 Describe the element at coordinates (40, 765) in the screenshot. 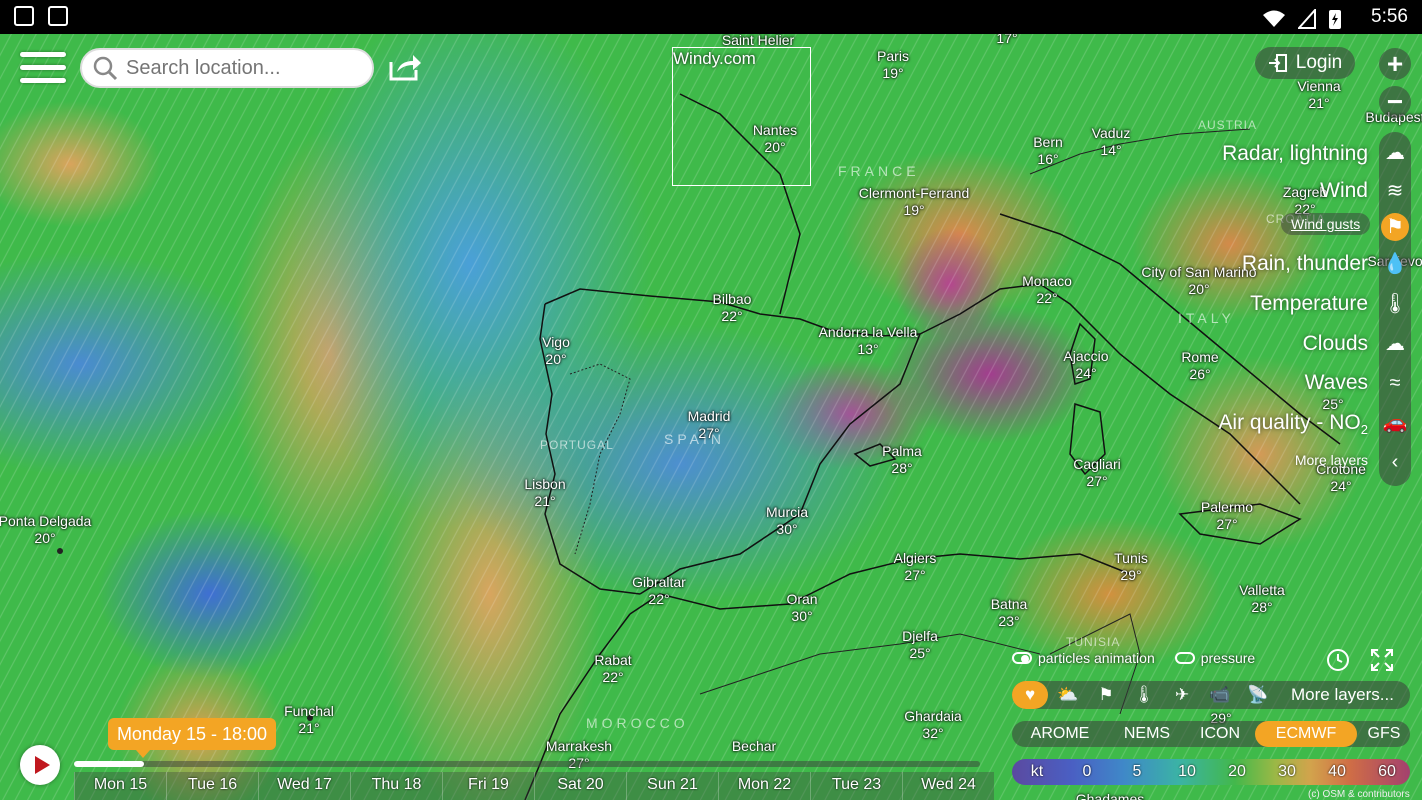

I see `play-button` at that location.